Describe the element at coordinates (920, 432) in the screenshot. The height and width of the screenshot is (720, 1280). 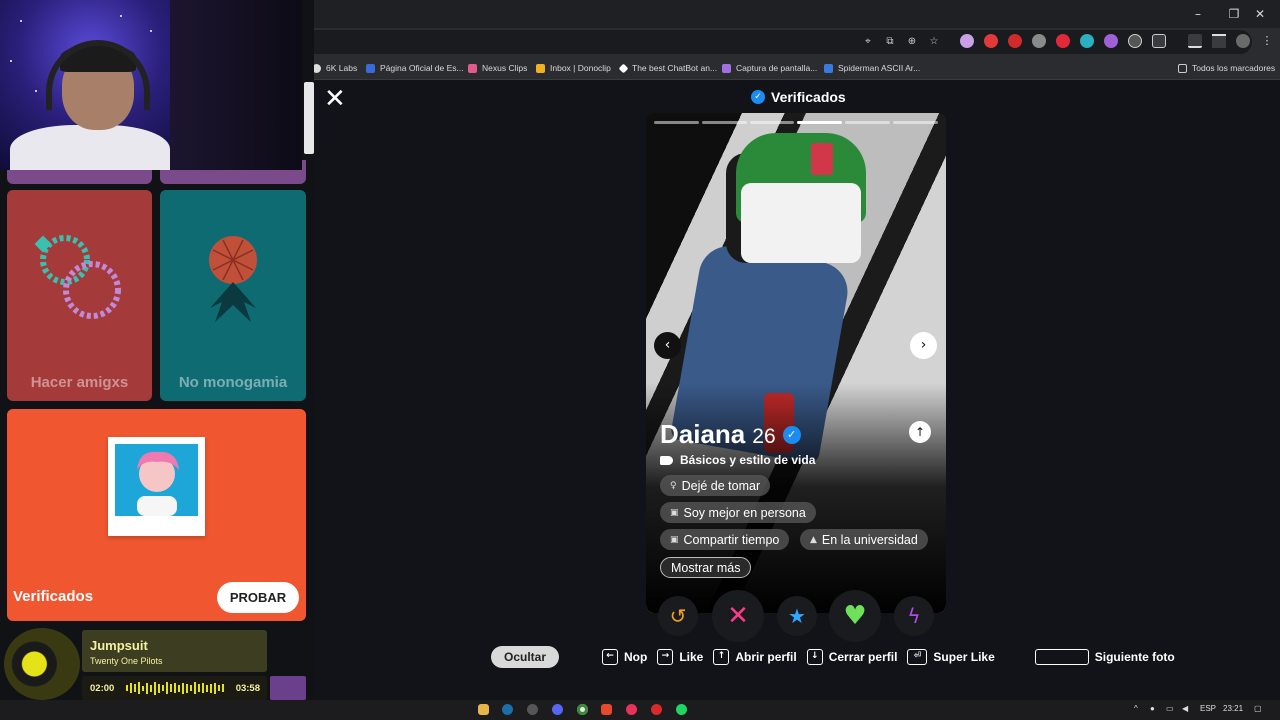
I see `open-profile-arrow-icon: ↑` at that location.